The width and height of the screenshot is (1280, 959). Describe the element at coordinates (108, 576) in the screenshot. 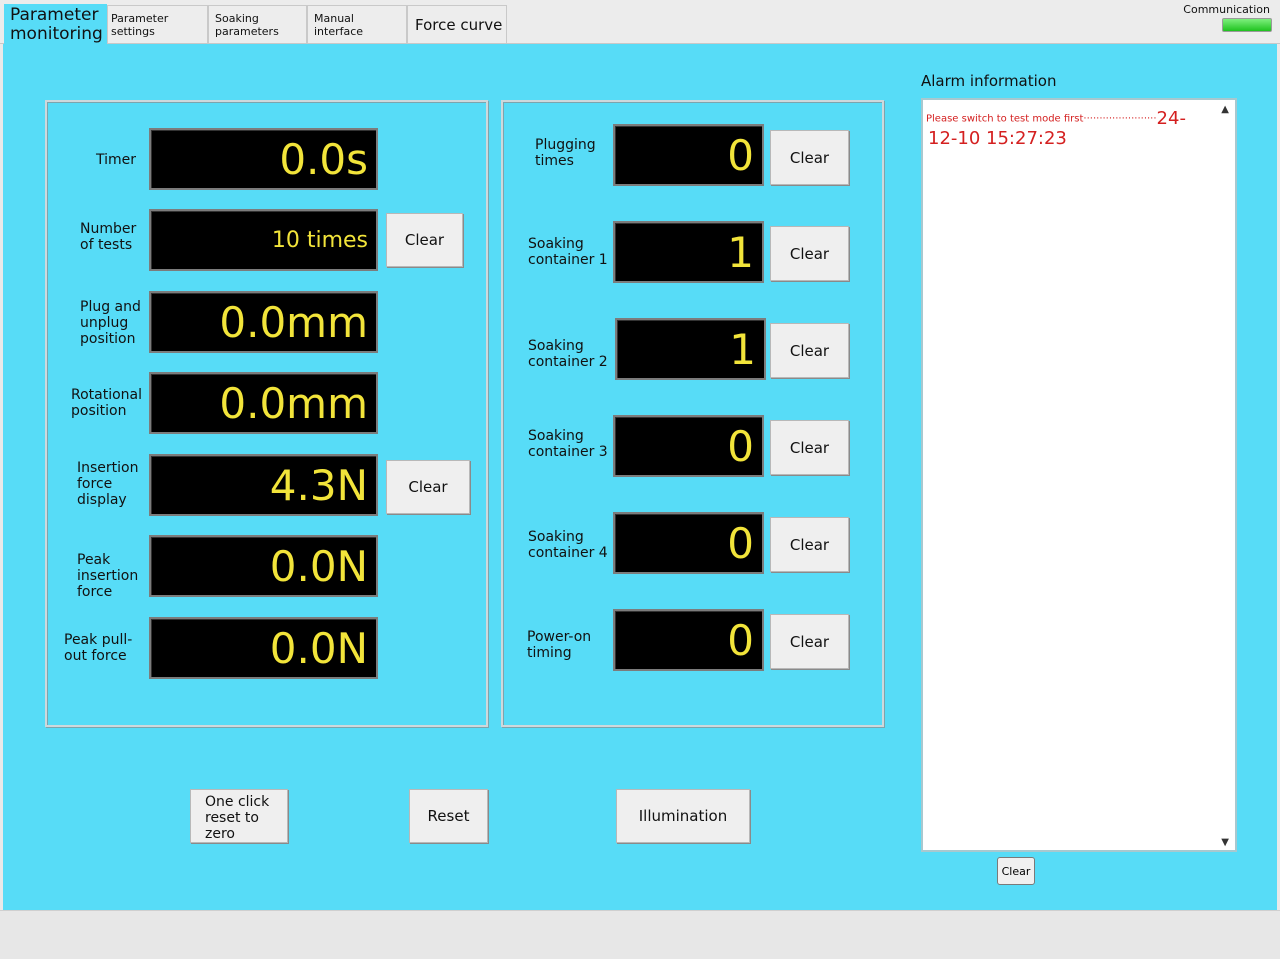

I see `peak-insertion-force-label: Peak insertion force` at that location.